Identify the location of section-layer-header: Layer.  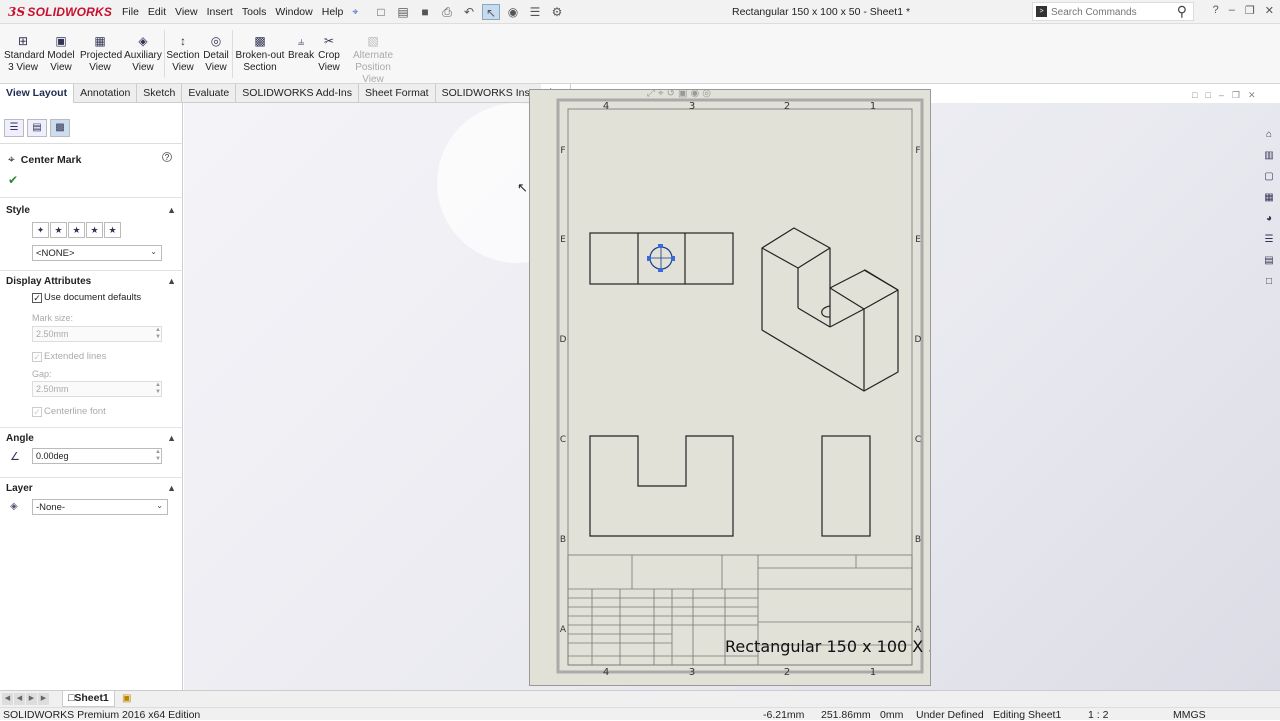
(19, 488).